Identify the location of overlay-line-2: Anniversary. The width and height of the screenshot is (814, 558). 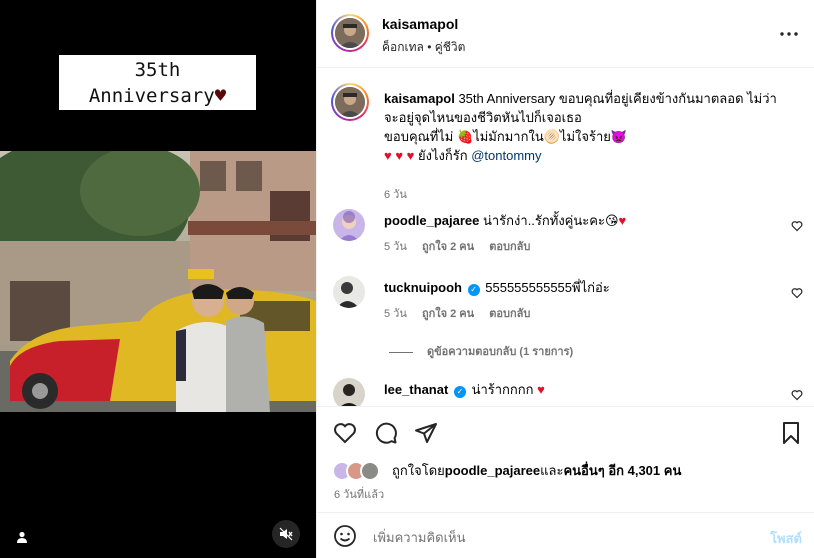
(151, 96).